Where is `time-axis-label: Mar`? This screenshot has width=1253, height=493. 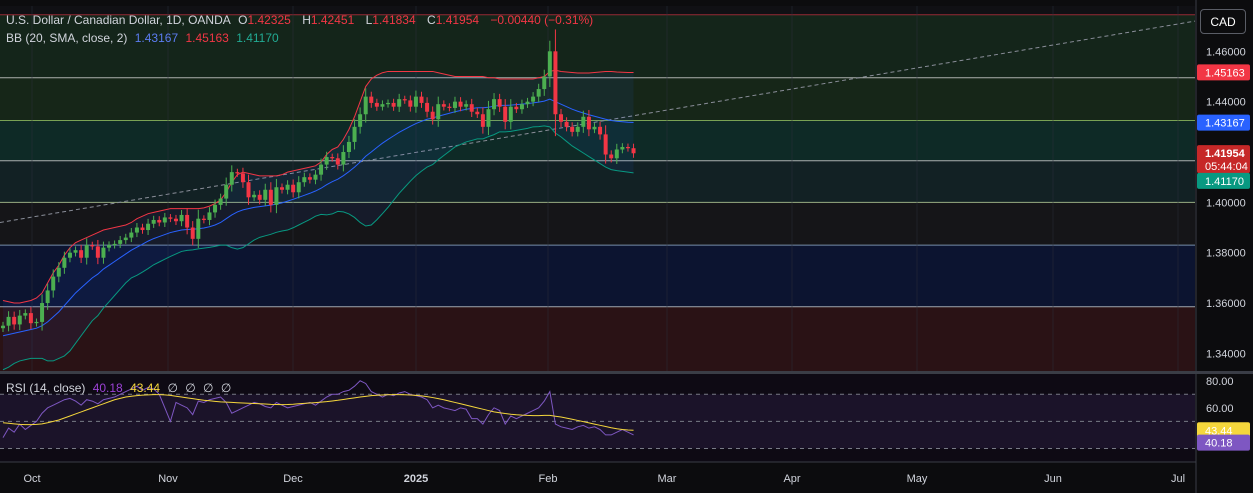 time-axis-label: Mar is located at coordinates (667, 479).